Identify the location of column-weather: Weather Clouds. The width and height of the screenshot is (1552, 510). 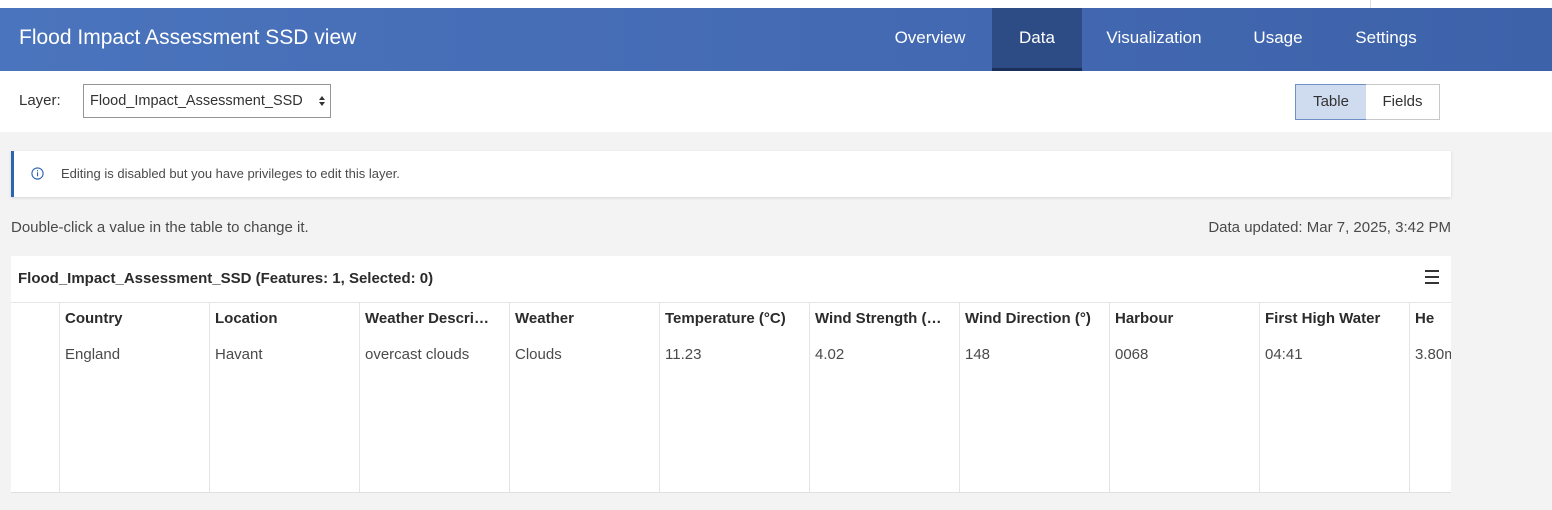
(584, 397).